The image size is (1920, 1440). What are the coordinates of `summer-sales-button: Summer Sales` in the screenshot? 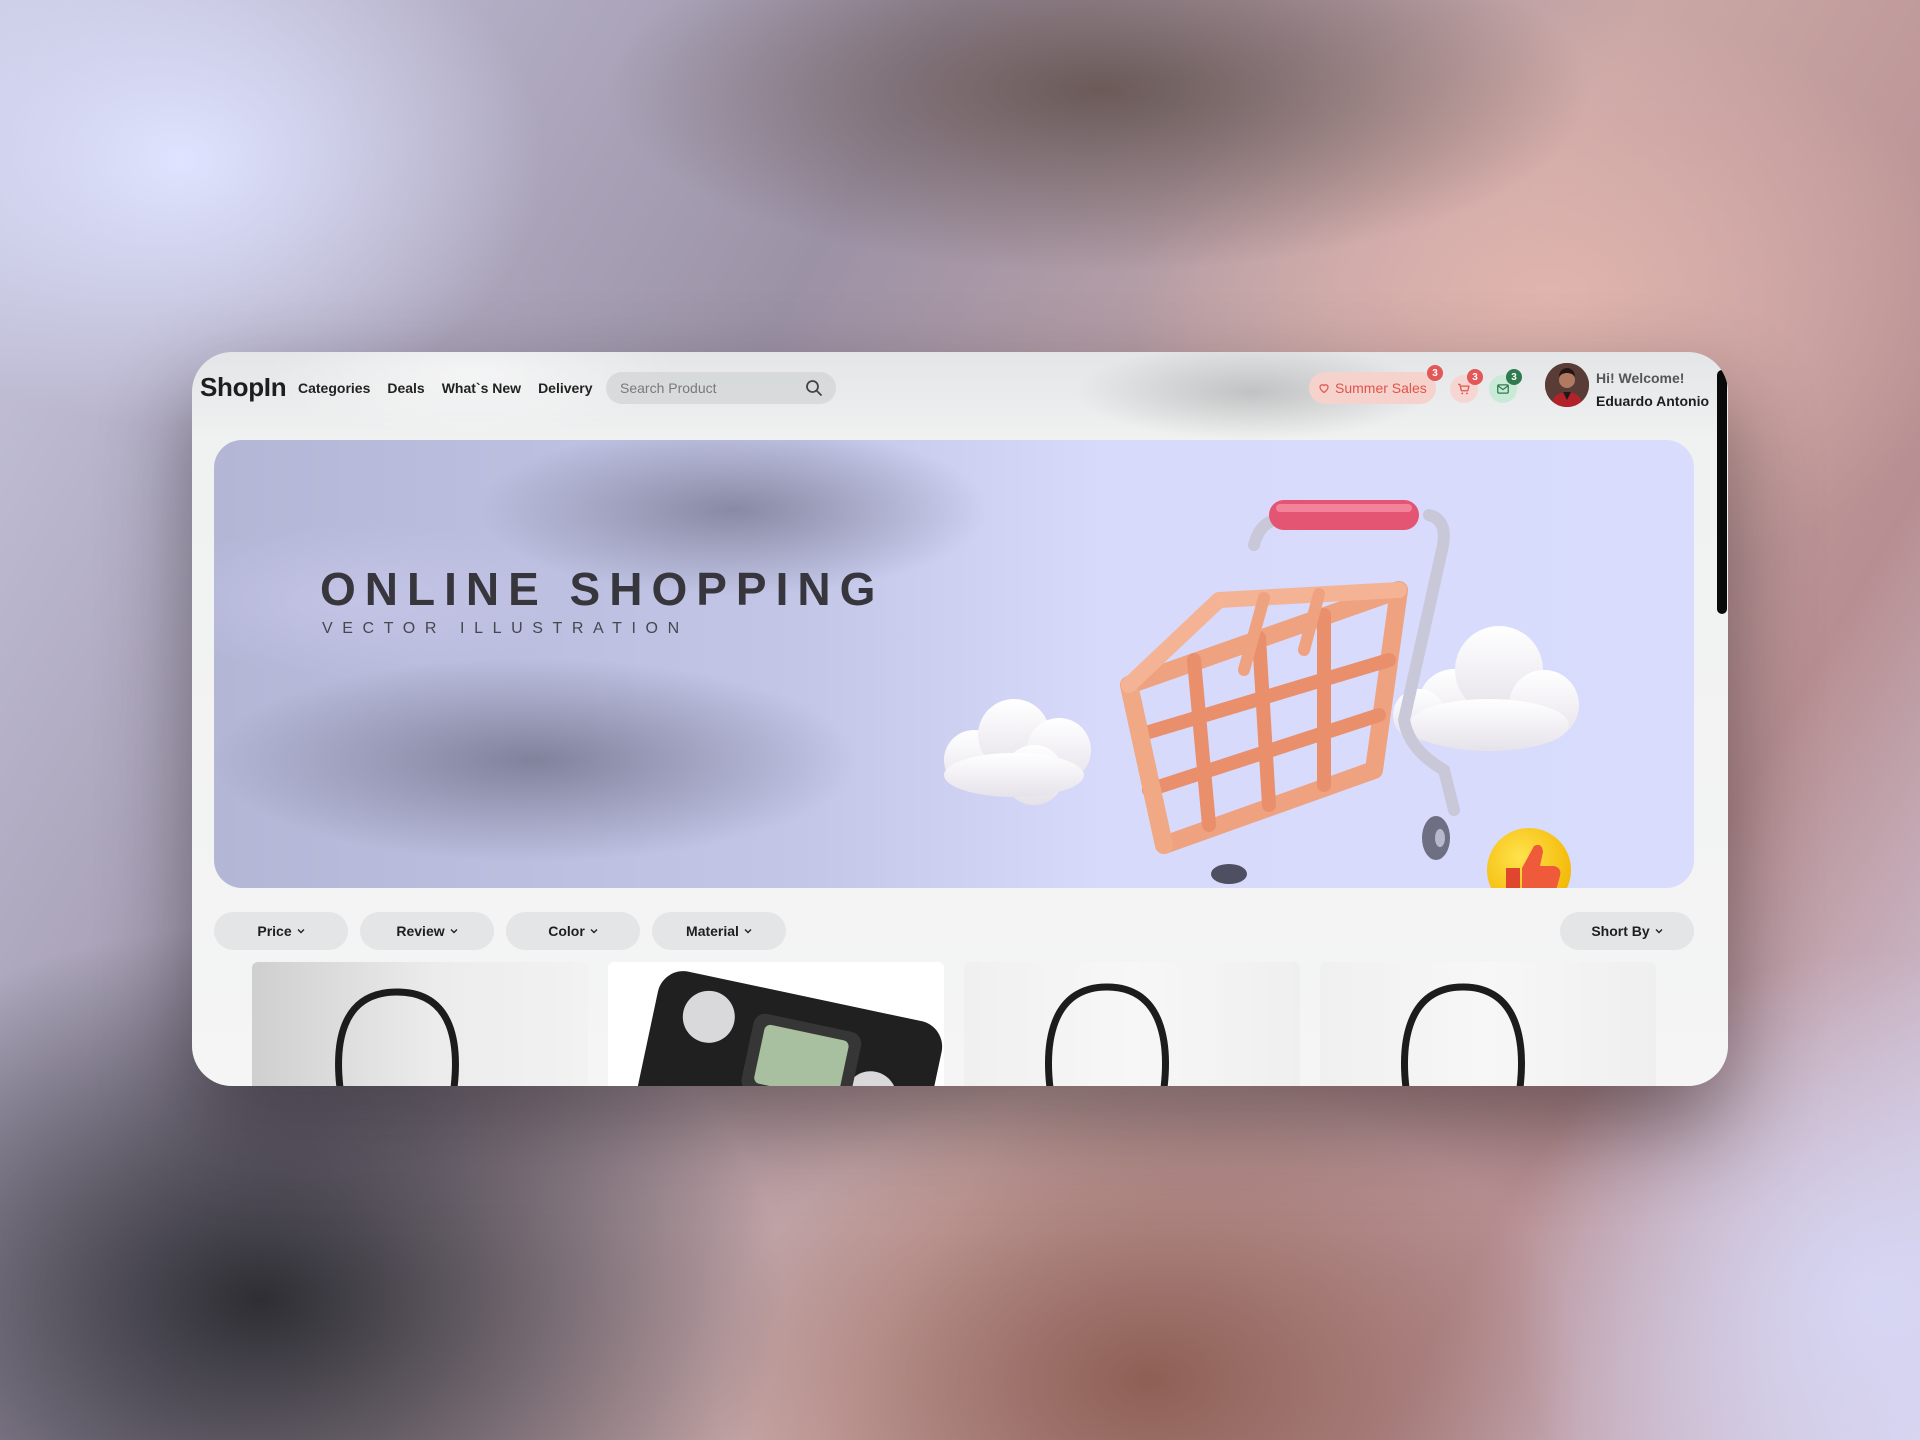 It's located at (1372, 388).